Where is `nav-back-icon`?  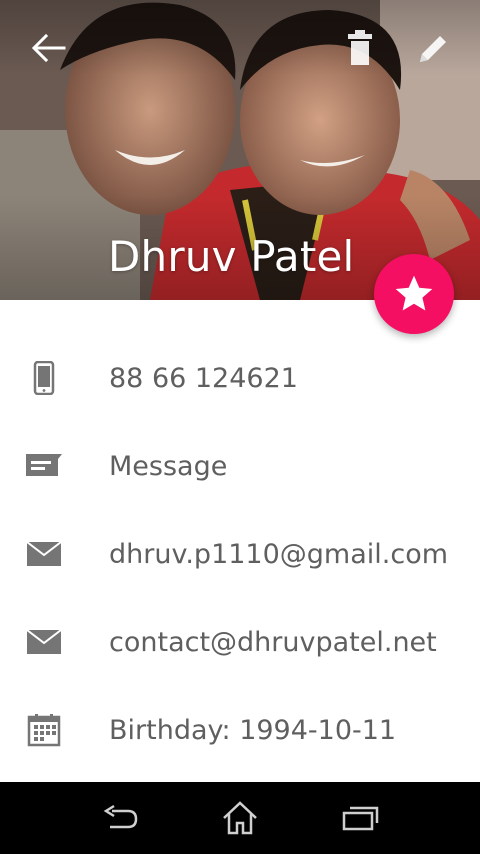 nav-back-icon is located at coordinates (120, 816).